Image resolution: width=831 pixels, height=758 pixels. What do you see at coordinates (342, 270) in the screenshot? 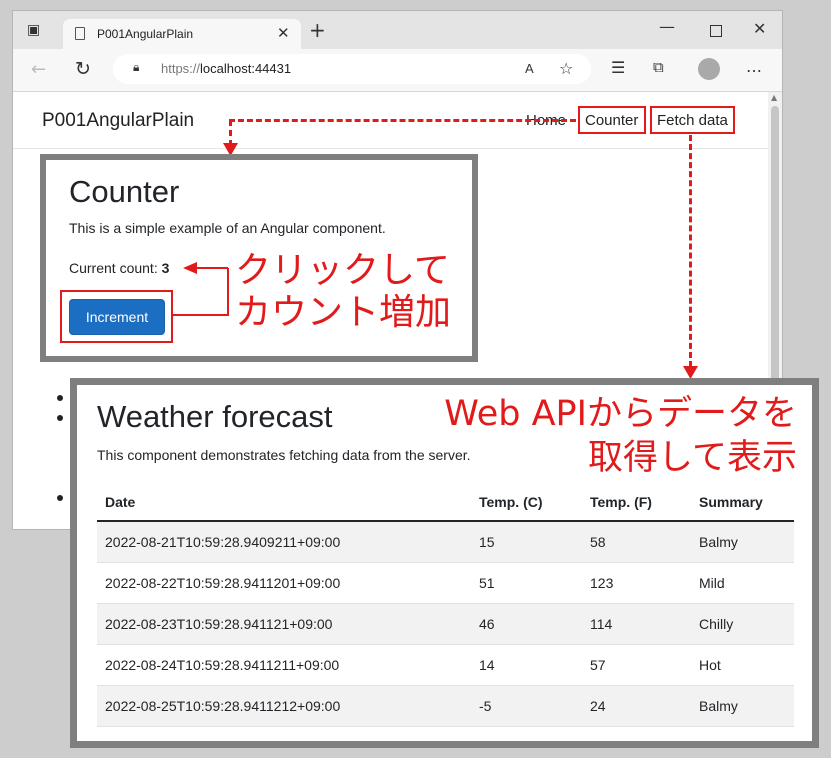
I see `annotation-click-line1: クリックして` at bounding box center [342, 270].